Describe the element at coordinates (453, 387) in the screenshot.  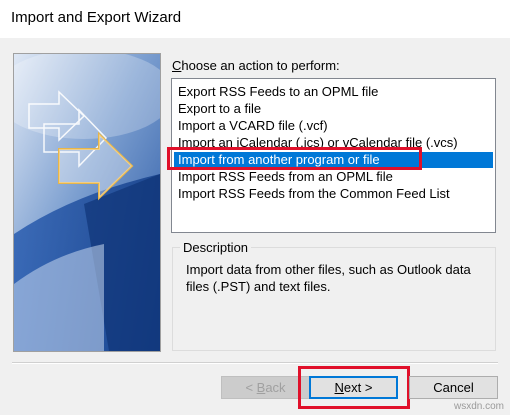
I see `cancel-button: Cancel` at that location.